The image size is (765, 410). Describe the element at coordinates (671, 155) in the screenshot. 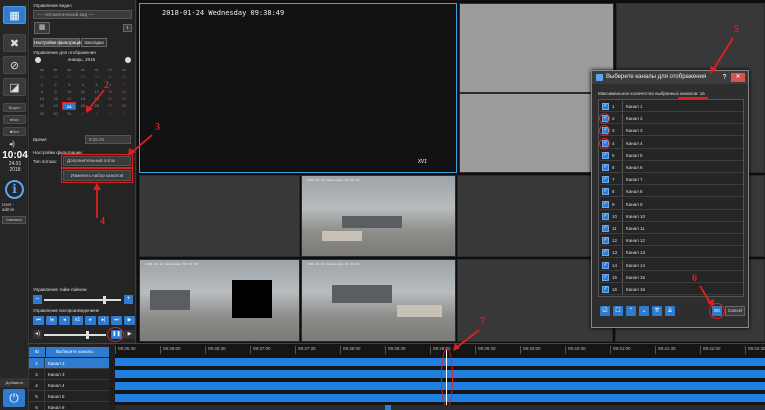

I see `channel-row: ✓ 5 Канал 5` at that location.